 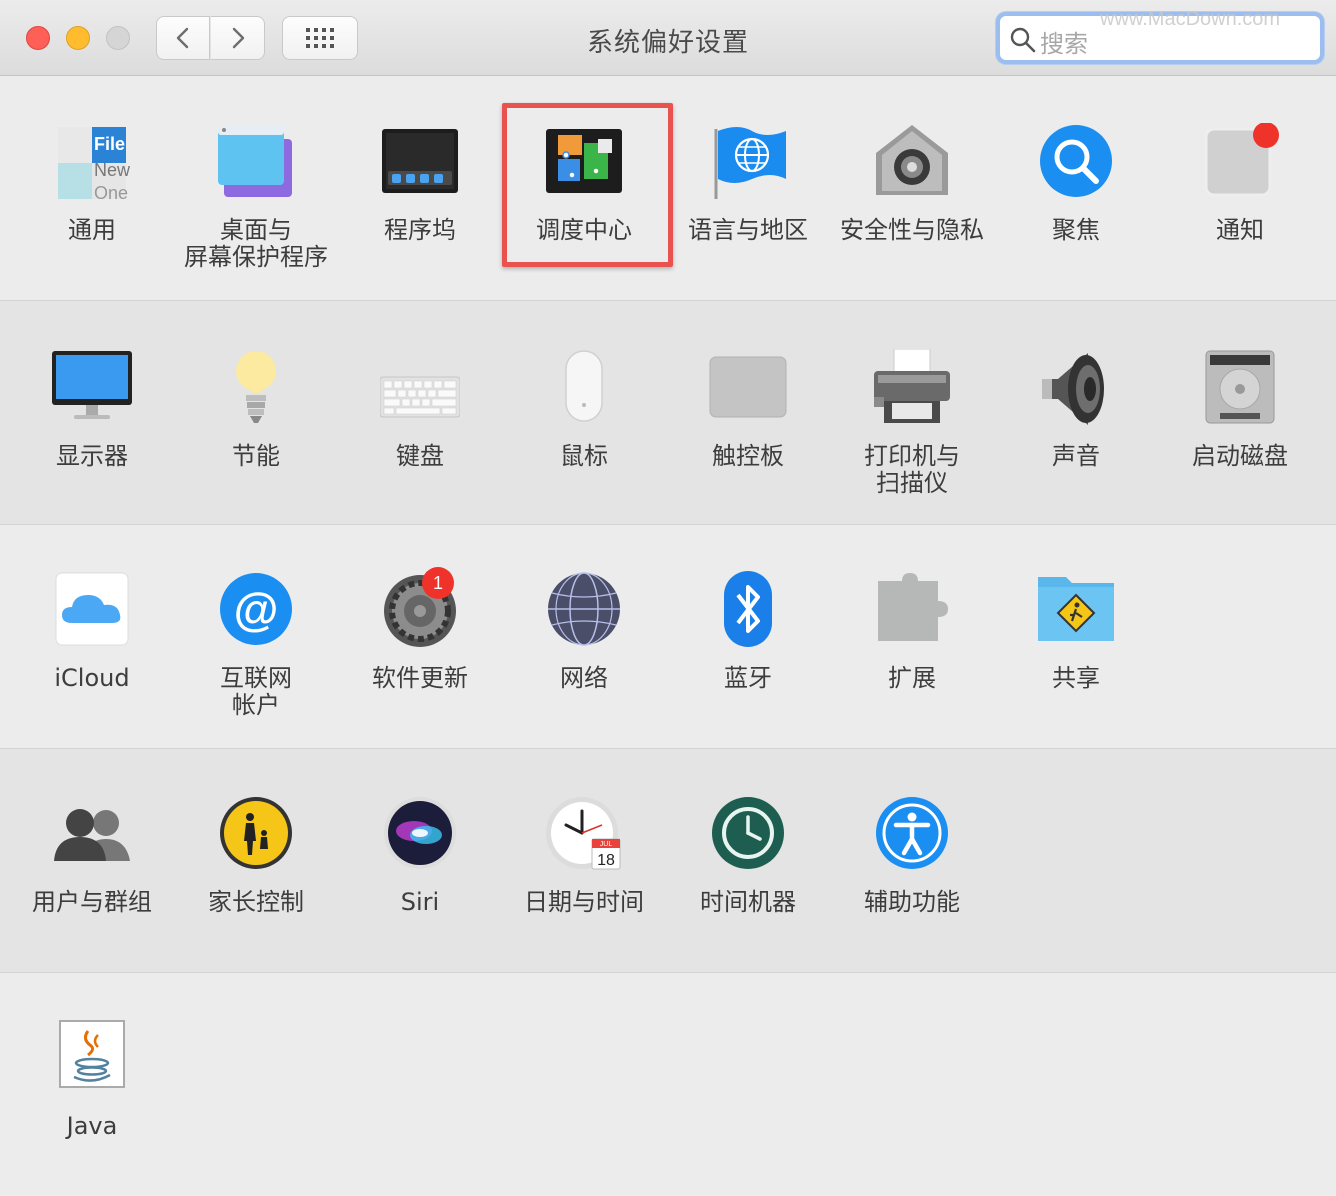 I want to click on pref-startup-disk: 启动磁盘, so click(x=1240, y=409).